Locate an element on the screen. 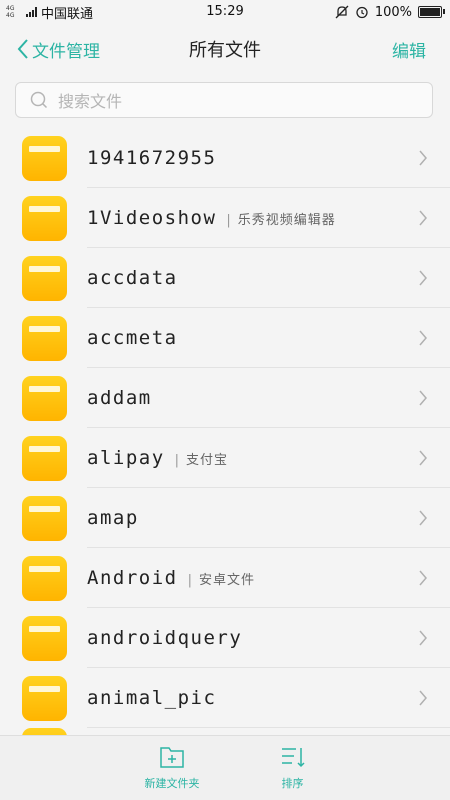 Image resolution: width=450 pixels, height=800 pixels. search-icon is located at coordinates (39, 100).